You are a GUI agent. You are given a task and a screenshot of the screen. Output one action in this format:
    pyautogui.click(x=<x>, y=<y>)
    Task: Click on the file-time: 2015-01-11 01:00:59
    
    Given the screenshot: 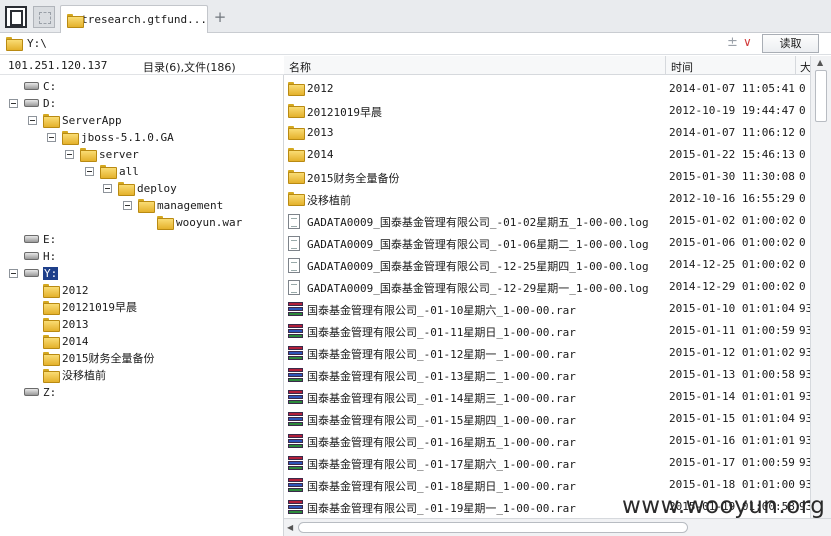 What is the action you would take?
    pyautogui.click(x=732, y=330)
    